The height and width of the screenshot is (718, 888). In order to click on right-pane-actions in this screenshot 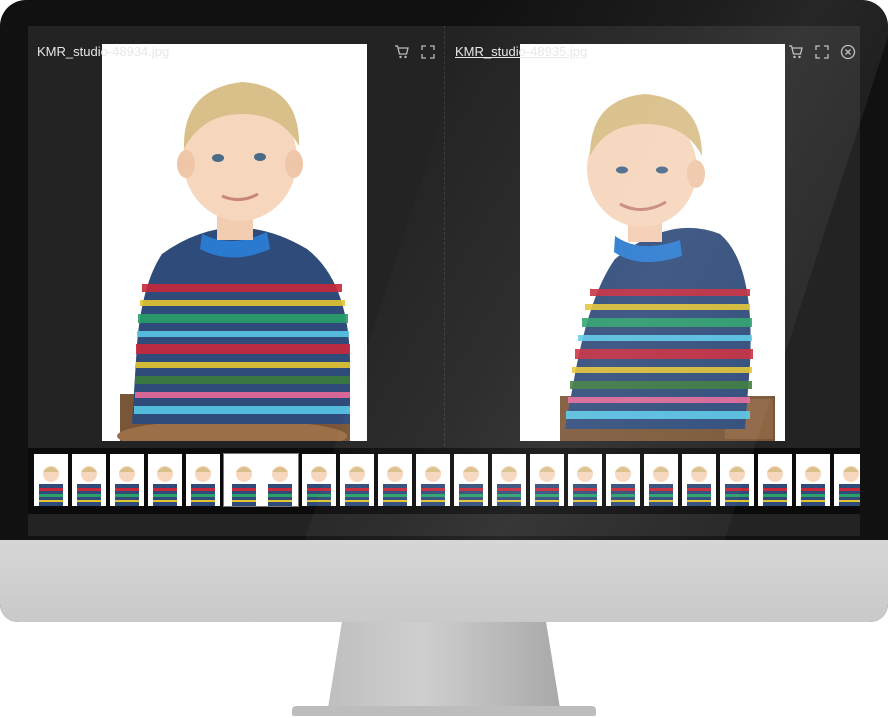, I will do `click(822, 52)`.